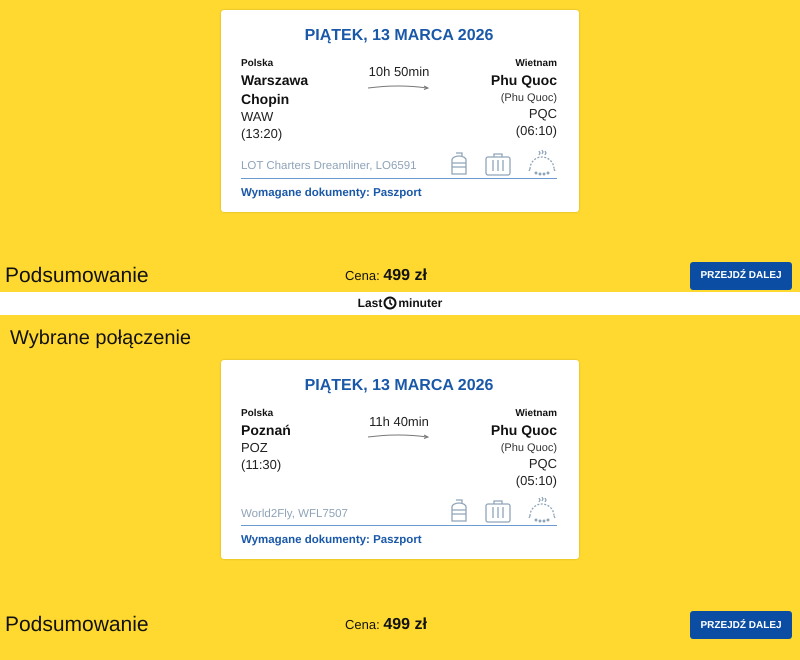  What do you see at coordinates (399, 421) in the screenshot?
I see `flight-duration: 11h 40min` at bounding box center [399, 421].